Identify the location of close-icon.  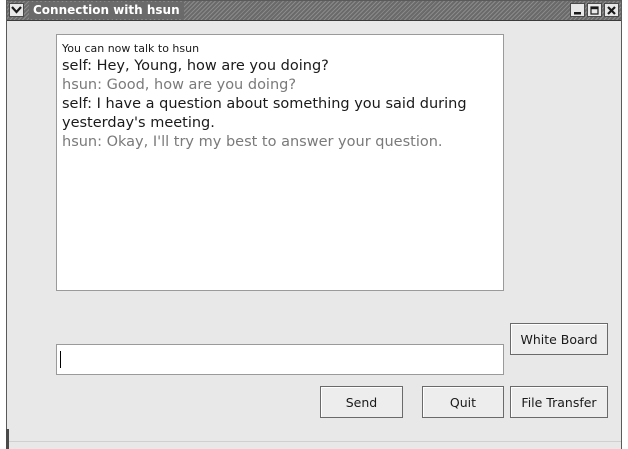
(611, 10).